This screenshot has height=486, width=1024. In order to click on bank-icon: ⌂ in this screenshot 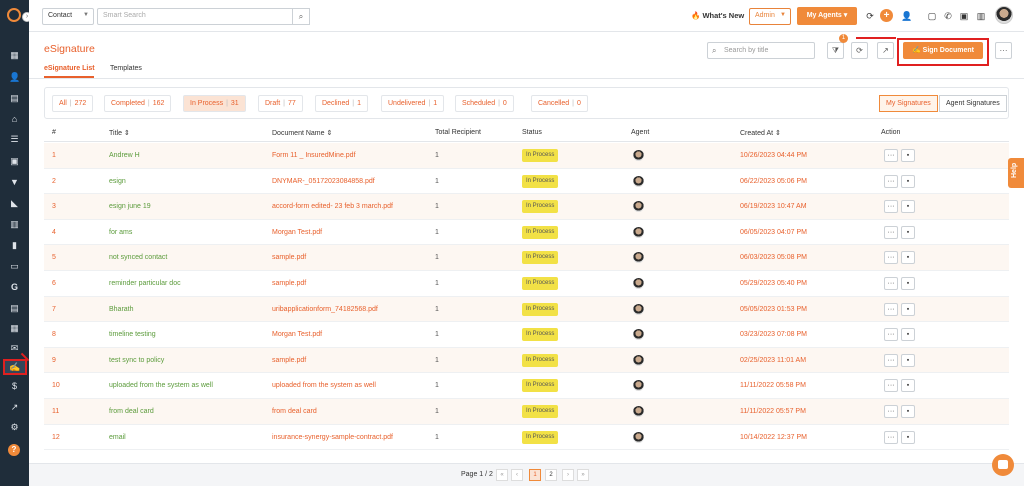, I will do `click(14, 119)`.